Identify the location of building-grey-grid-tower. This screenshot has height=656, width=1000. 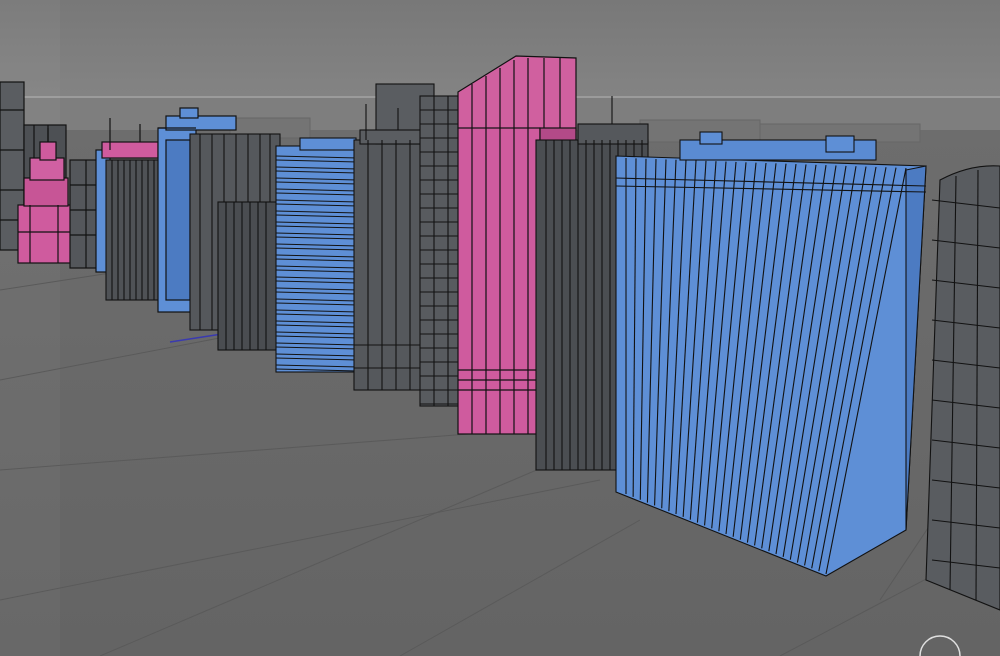
(441, 251).